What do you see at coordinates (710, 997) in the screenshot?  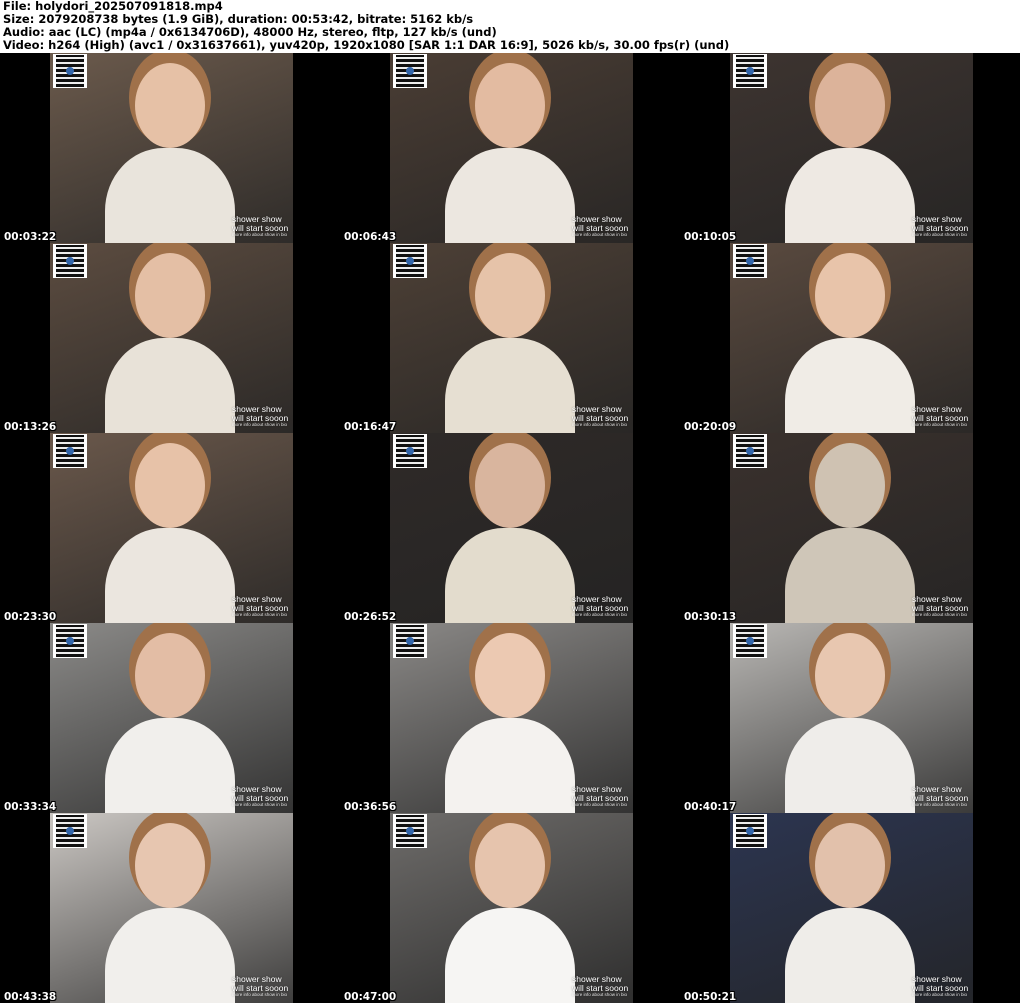 I see `timestamp-label: 00:50:21` at bounding box center [710, 997].